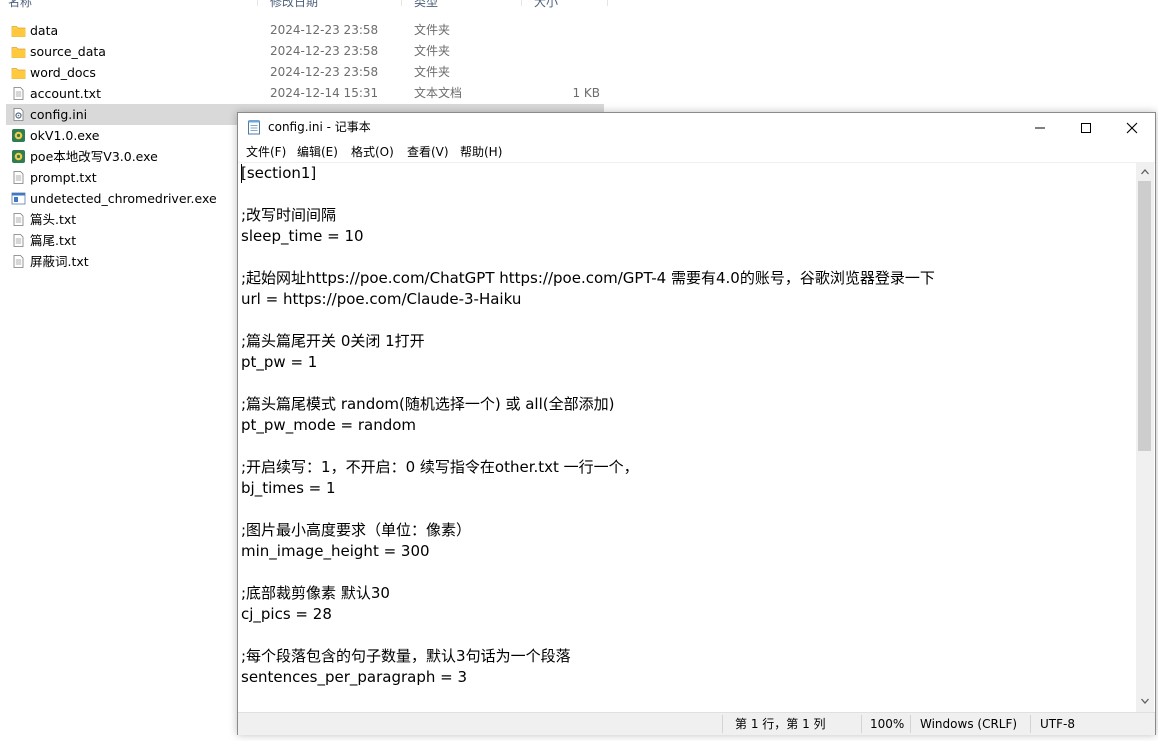 The width and height of the screenshot is (1158, 741). Describe the element at coordinates (696, 152) in the screenshot. I see `menu-bar: 文件(F) 编辑(E) 格式(O) 查看(V) 帮助(H)` at that location.